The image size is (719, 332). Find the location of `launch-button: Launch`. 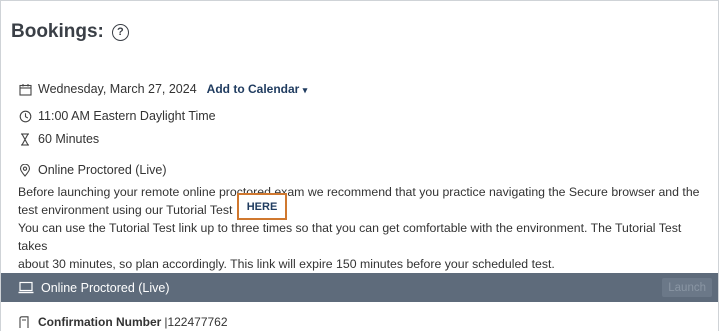

launch-button: Launch is located at coordinates (687, 287).